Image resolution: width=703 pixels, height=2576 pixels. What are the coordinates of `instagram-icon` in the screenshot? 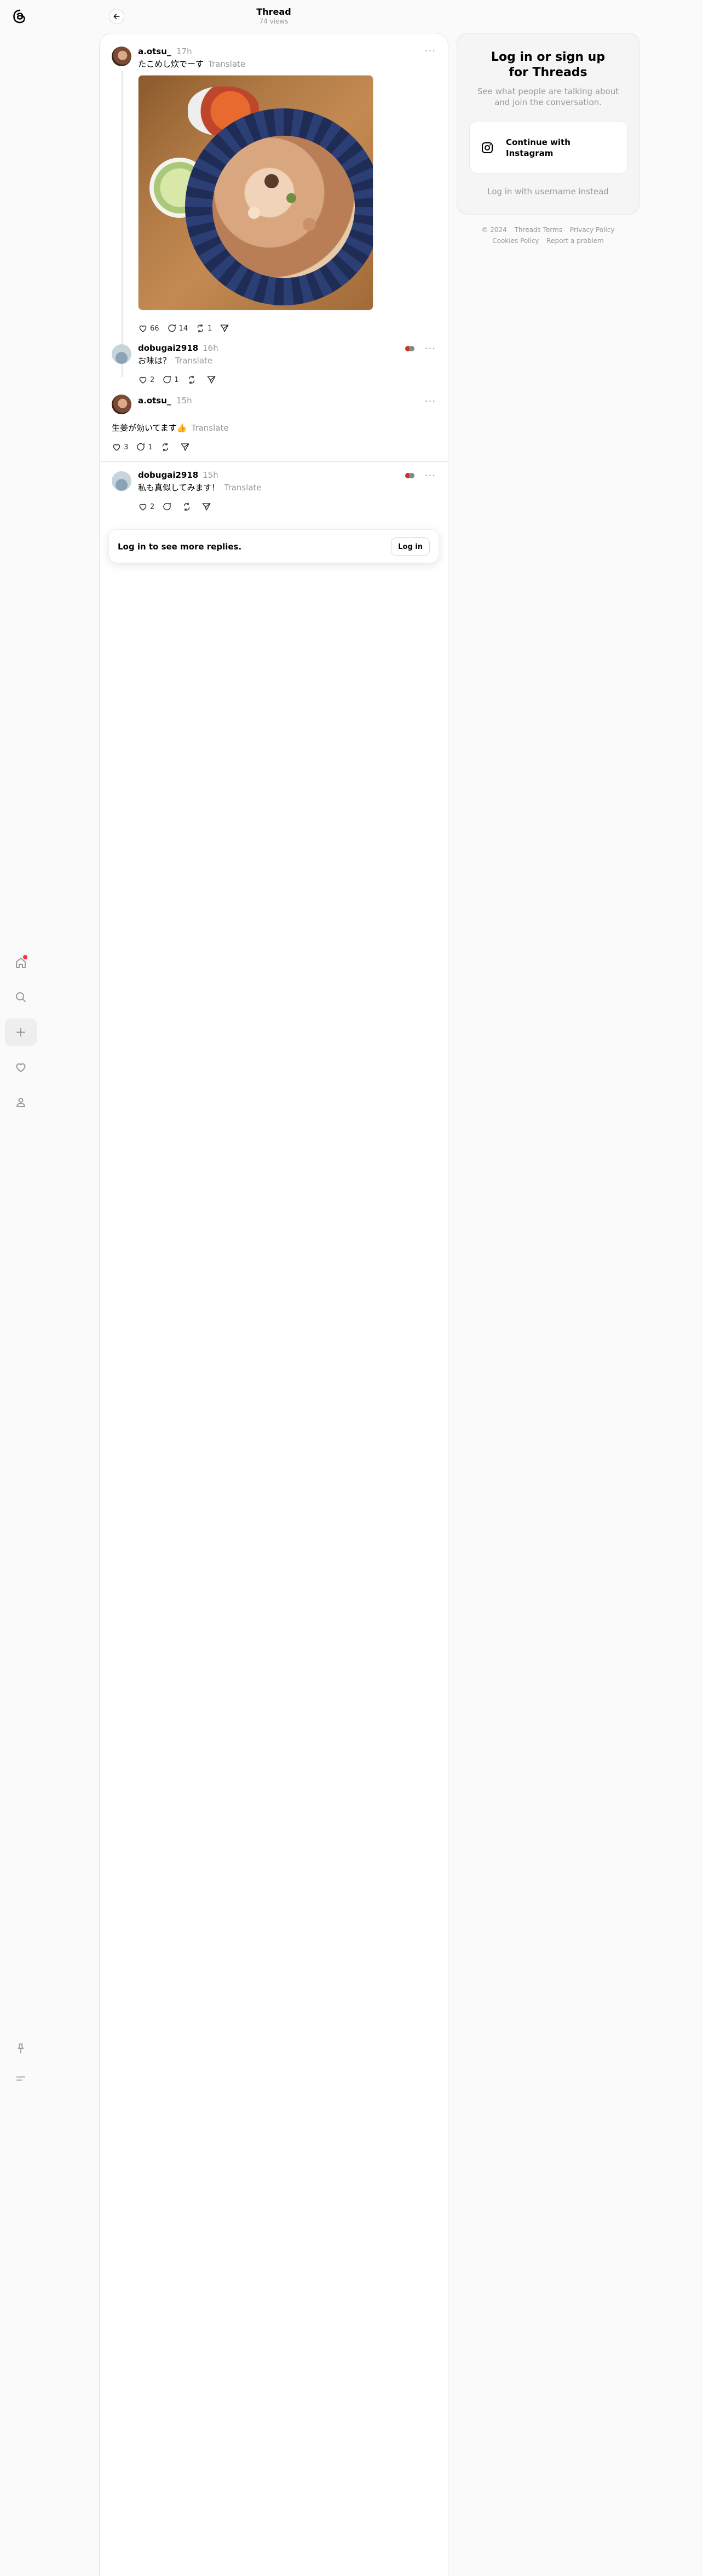 It's located at (487, 147).